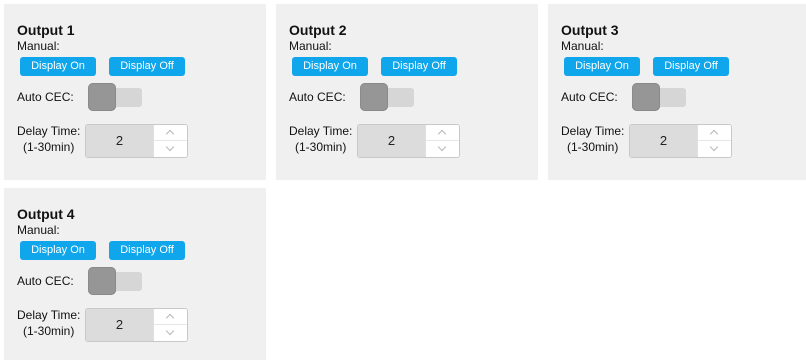 This screenshot has height=360, width=806. I want to click on output-title: Output 4, so click(46, 214).